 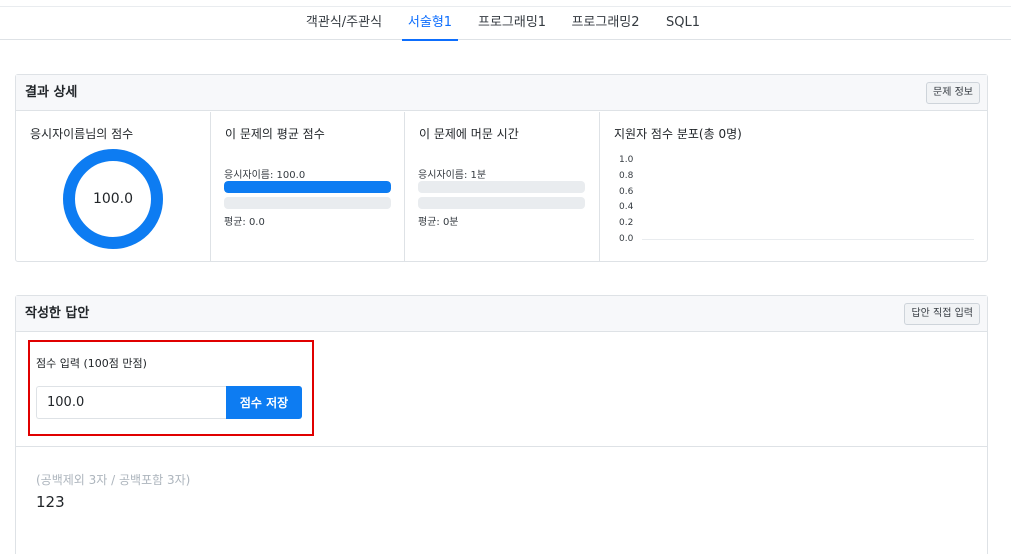 I want to click on score-panel: 응시자이름님의 점수 100.0, so click(x=113, y=186).